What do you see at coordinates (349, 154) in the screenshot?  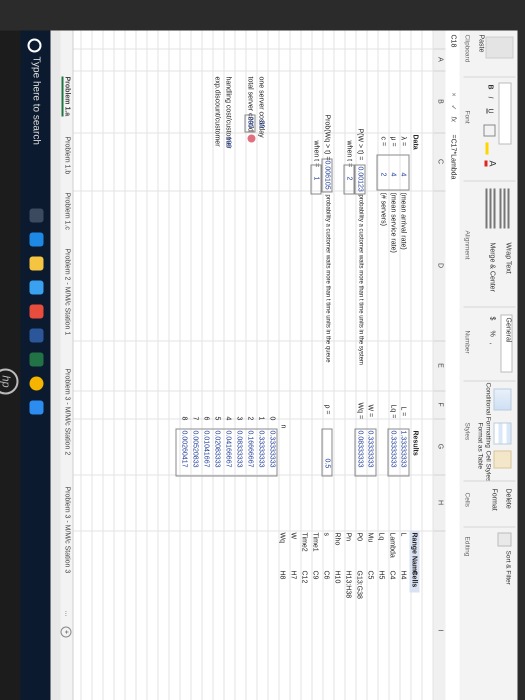 I see `when-t1-label: when t =` at bounding box center [349, 154].